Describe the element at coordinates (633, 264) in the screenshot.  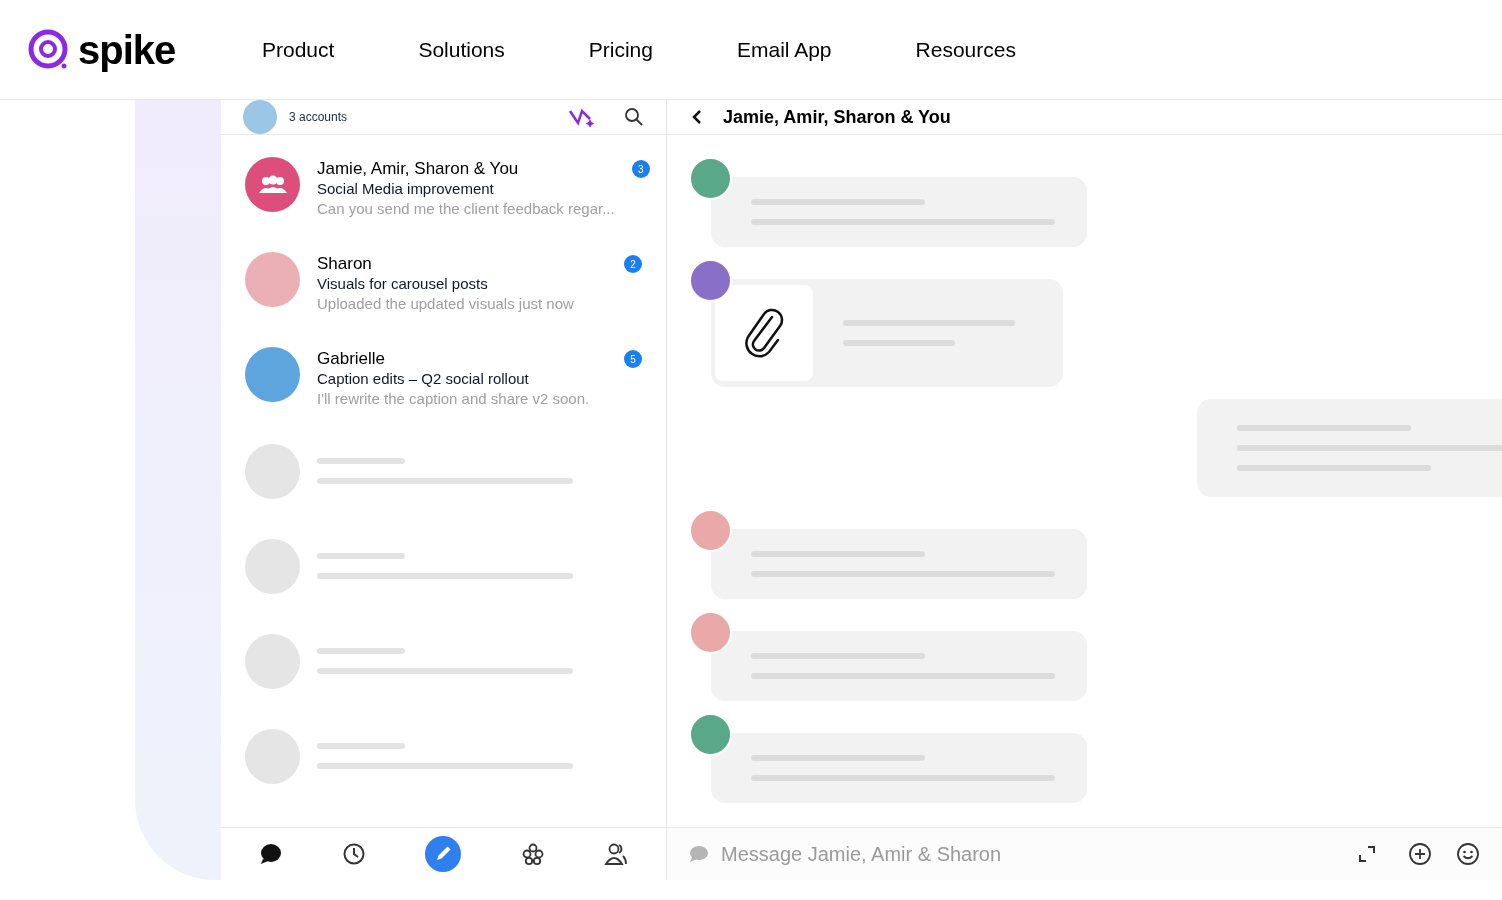
I see `unread-count: 2` at that location.